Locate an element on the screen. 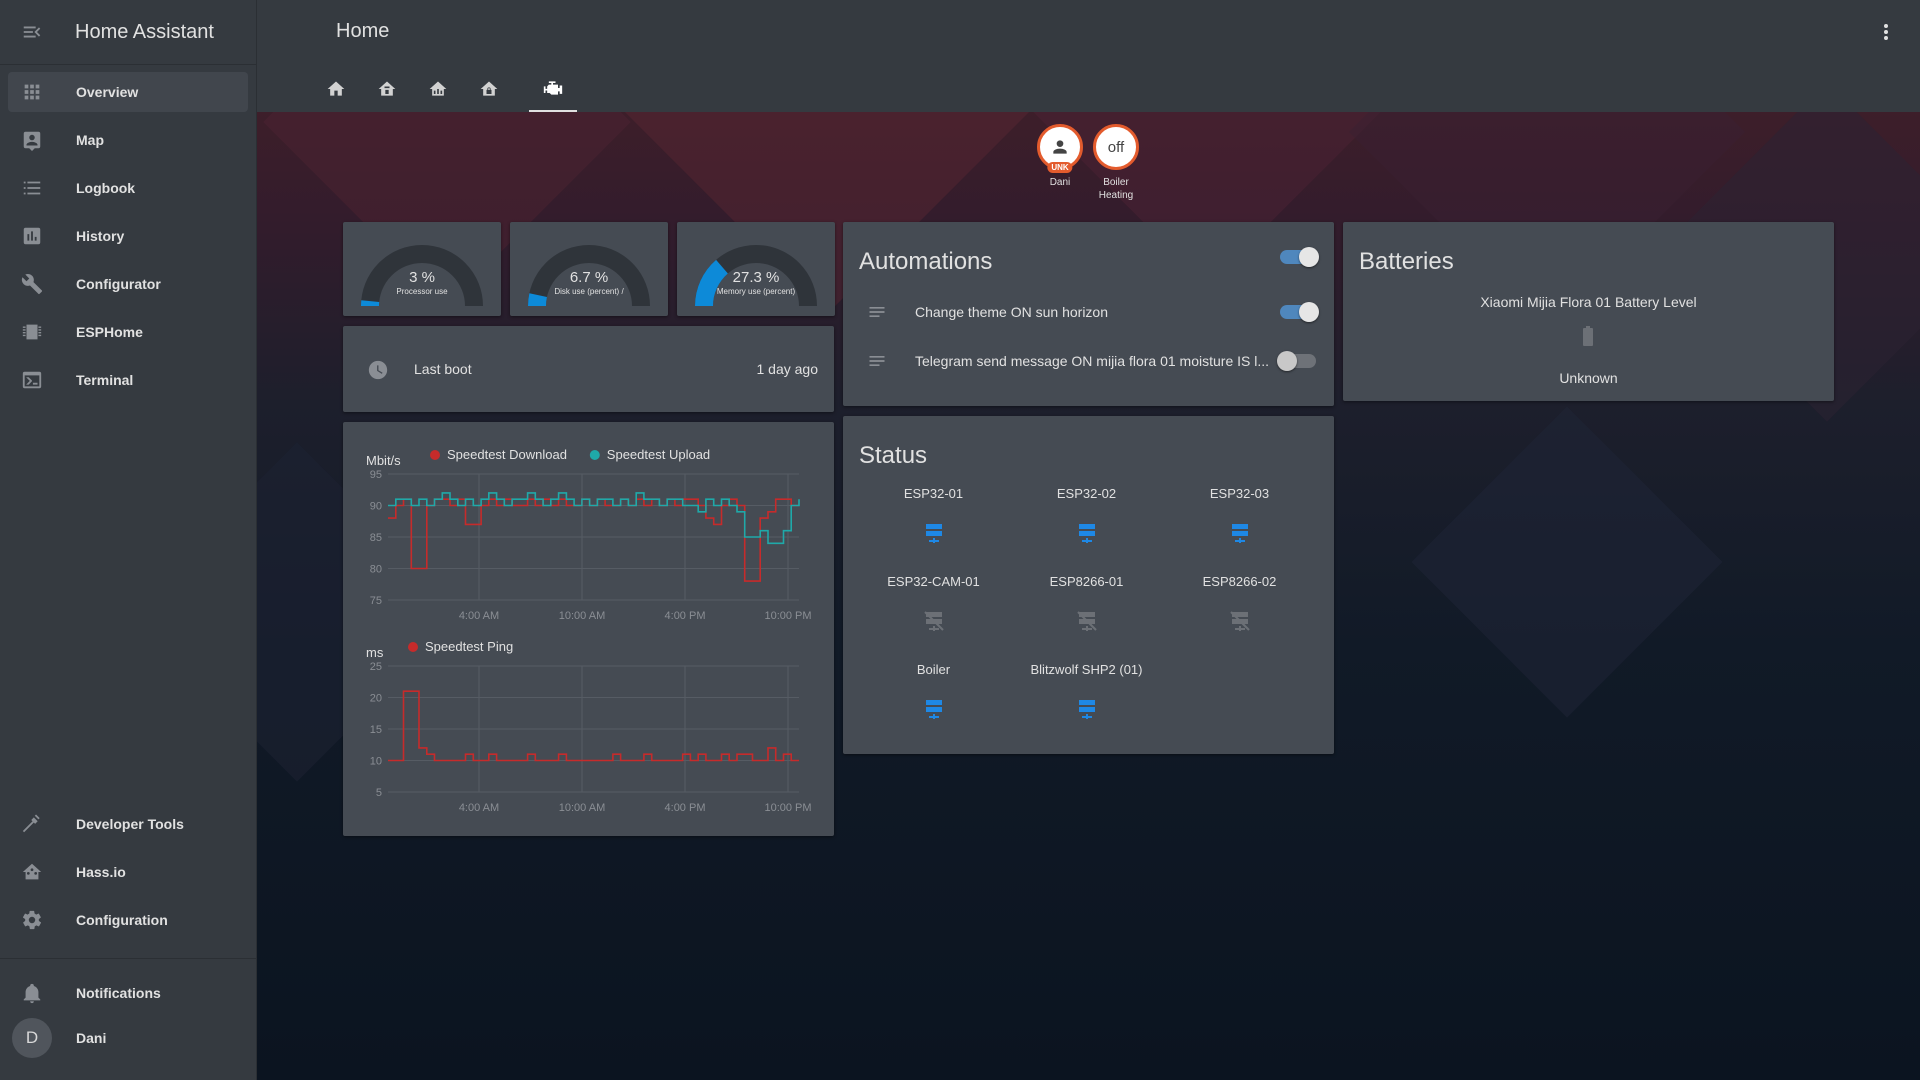 The width and height of the screenshot is (1920, 1080). last-boot-label: Last boot is located at coordinates (443, 369).